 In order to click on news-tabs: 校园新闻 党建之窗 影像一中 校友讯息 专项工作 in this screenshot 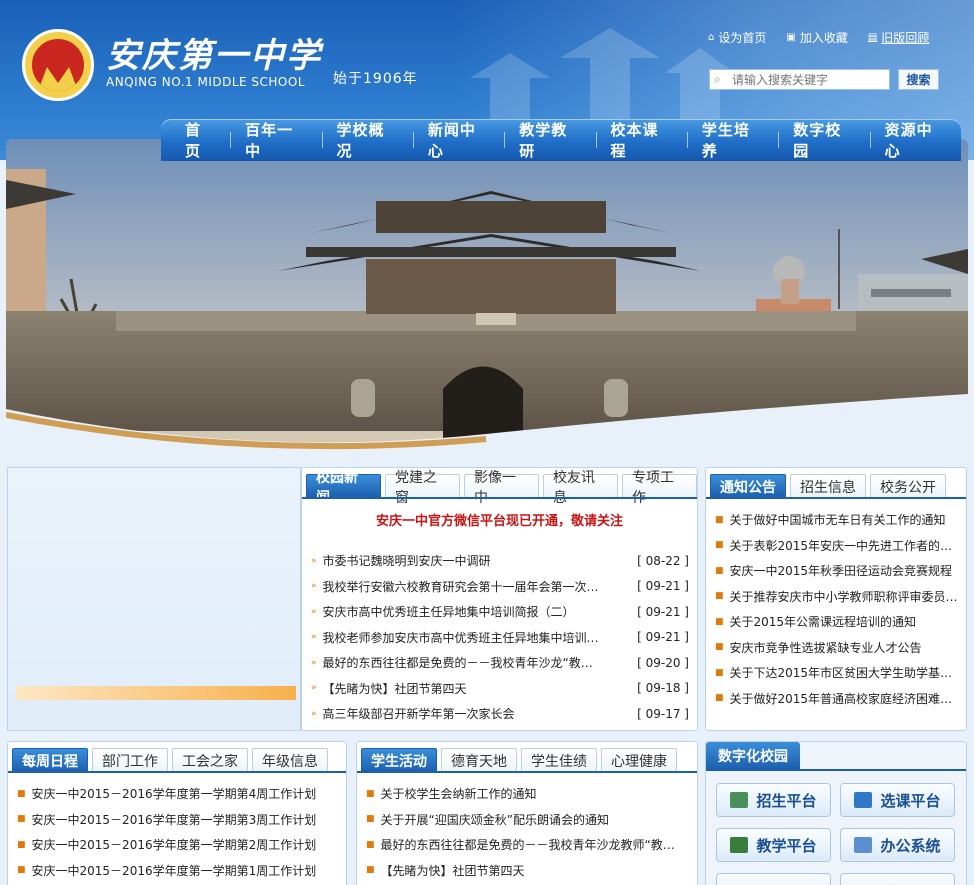, I will do `click(499, 487)`.